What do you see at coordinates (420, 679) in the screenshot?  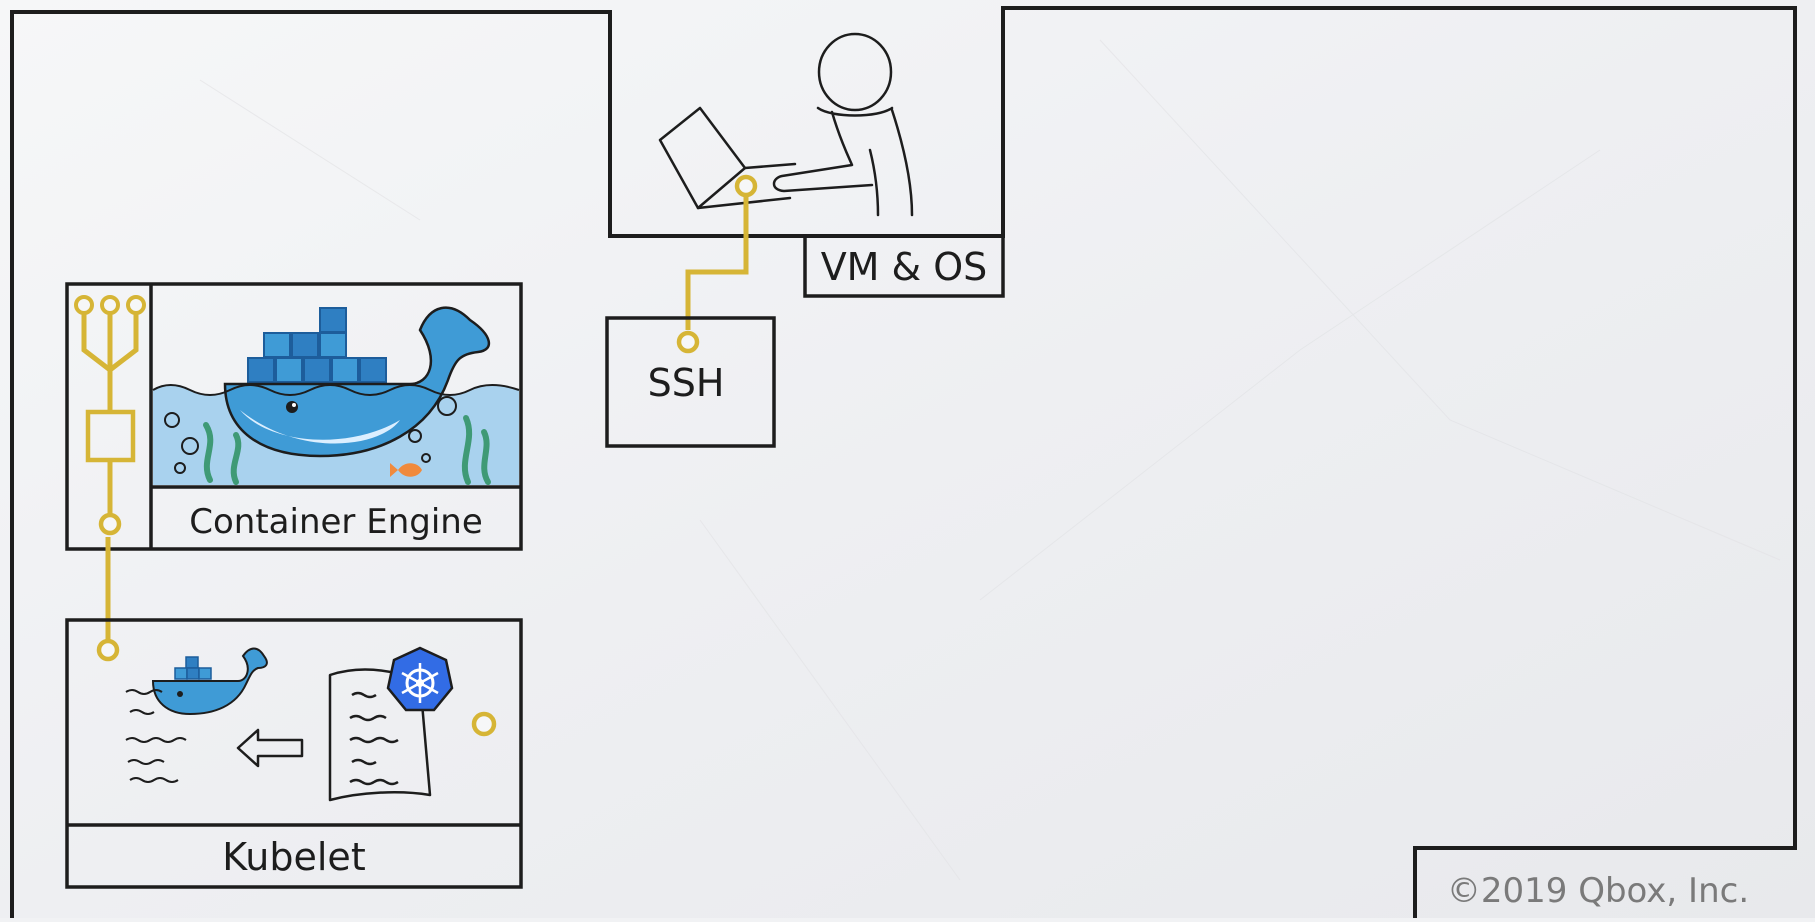 I see `kubernetes-helm-icon` at bounding box center [420, 679].